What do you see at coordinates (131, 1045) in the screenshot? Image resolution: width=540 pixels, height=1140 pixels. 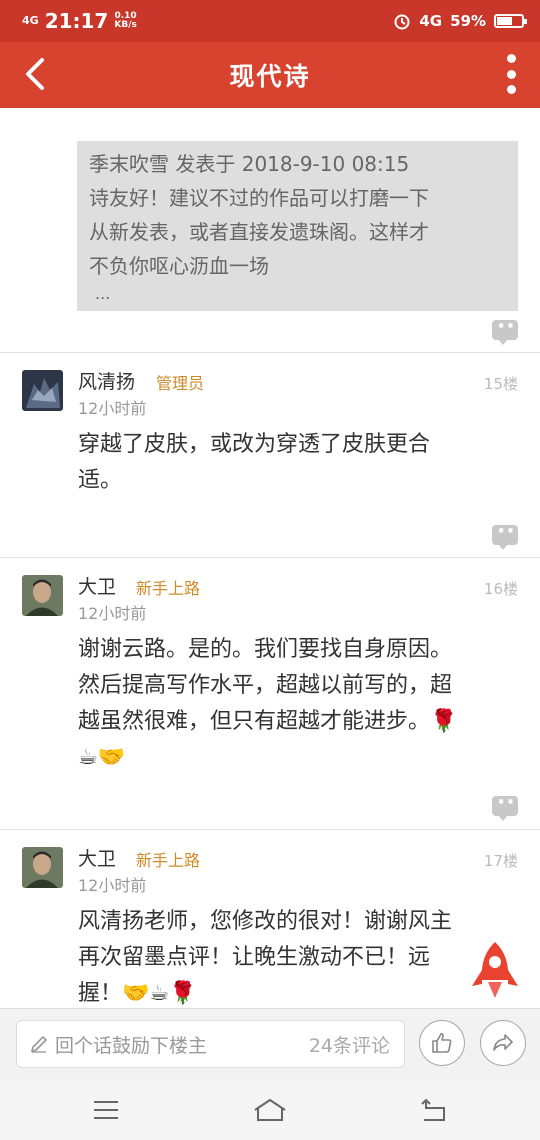 I see `reply-placeholder: 回个话鼓励下楼主` at bounding box center [131, 1045].